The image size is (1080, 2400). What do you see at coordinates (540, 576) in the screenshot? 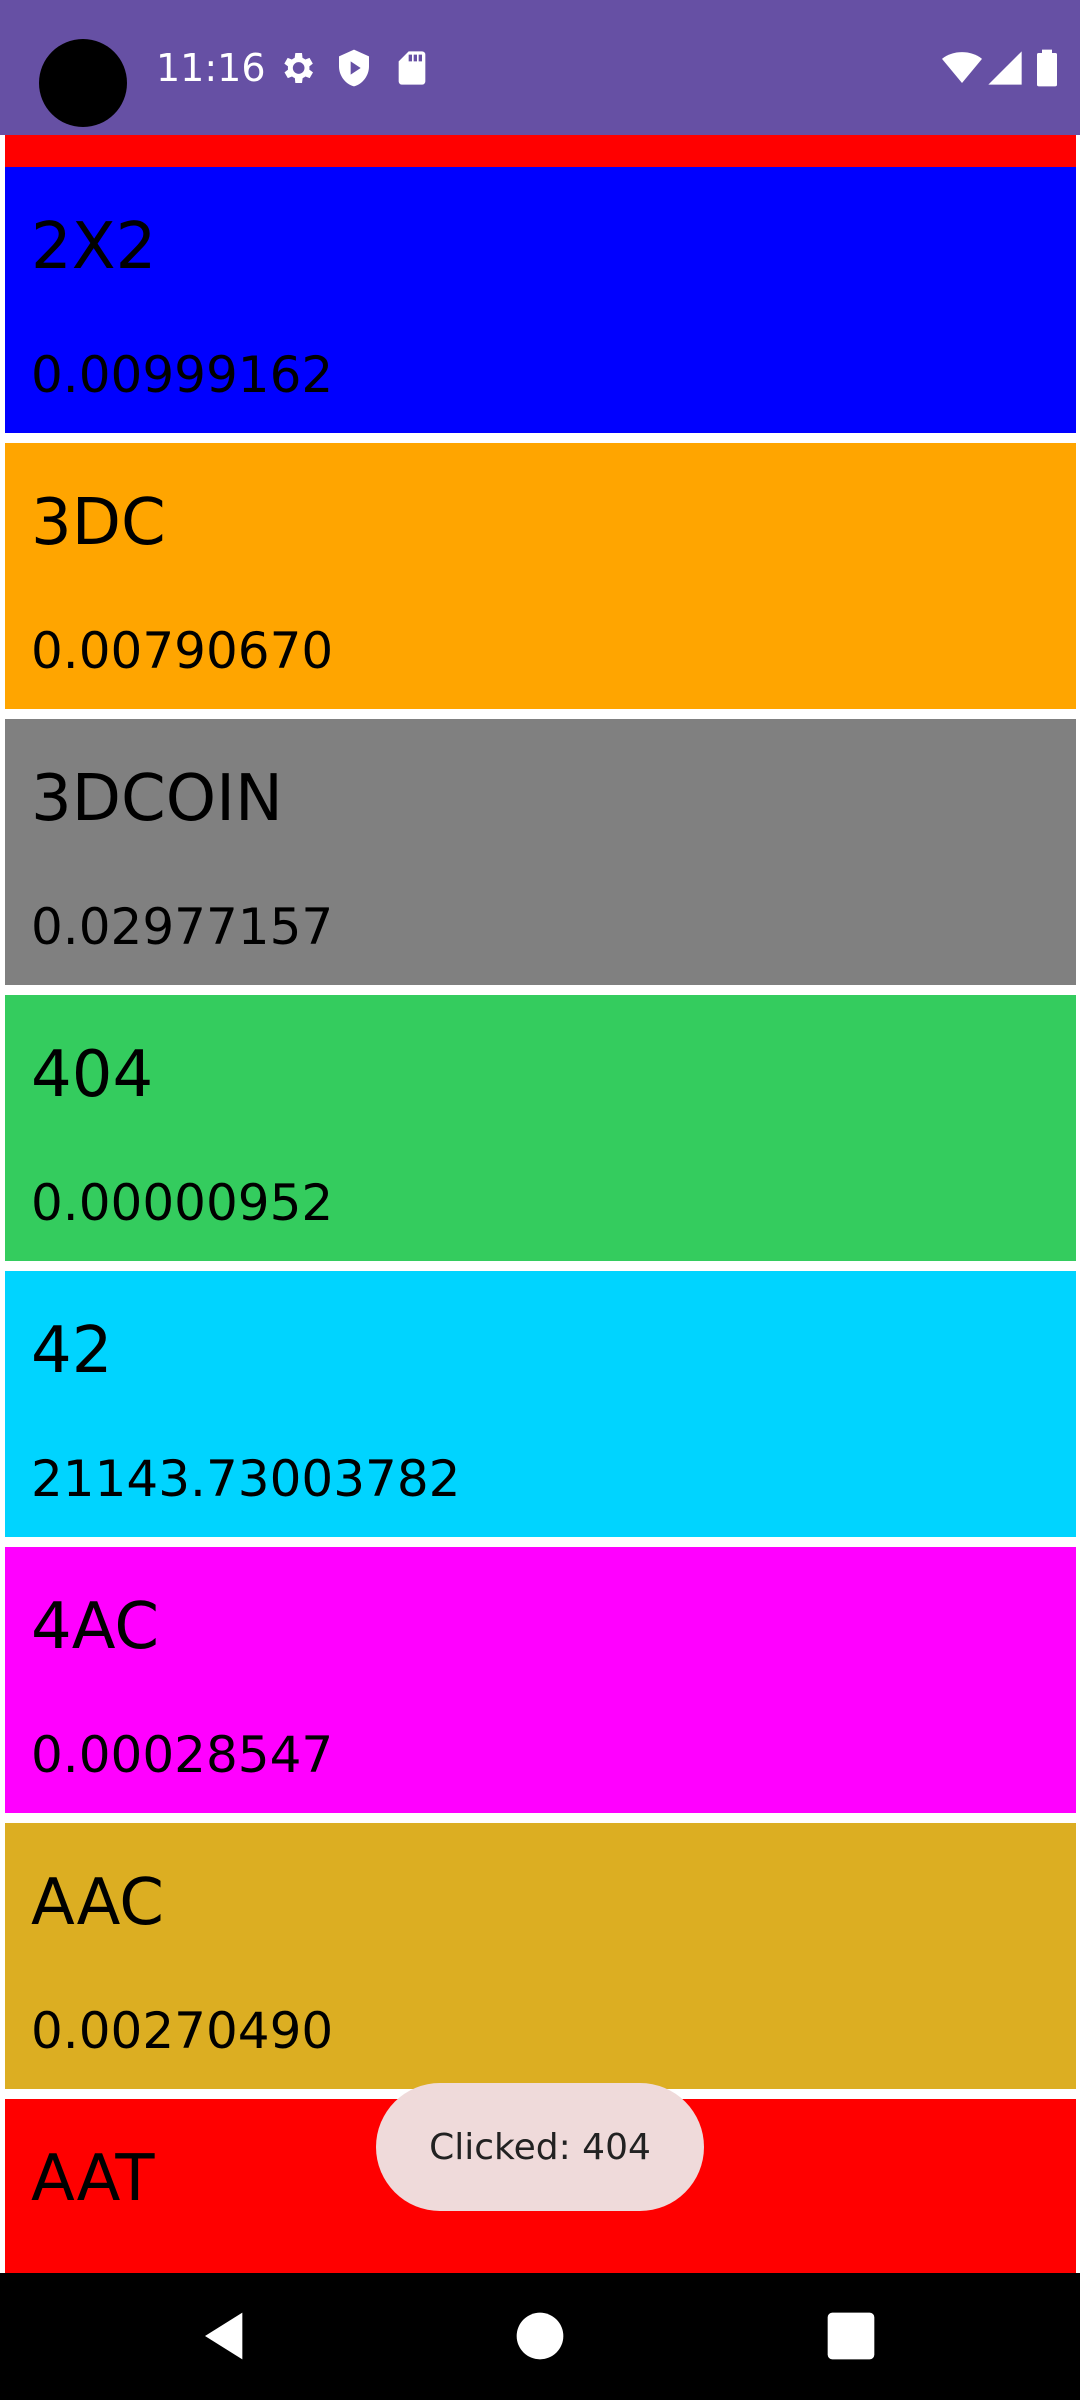
I see `list-item-3dc: 3DC 0.00790670` at bounding box center [540, 576].